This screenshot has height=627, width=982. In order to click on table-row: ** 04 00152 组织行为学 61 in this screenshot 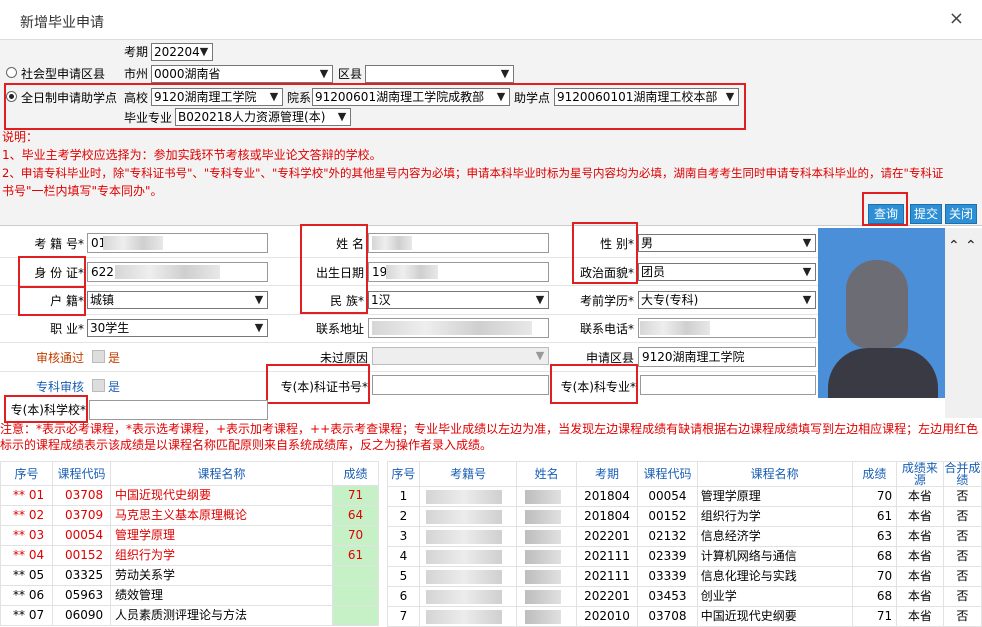, I will do `click(189, 555)`.